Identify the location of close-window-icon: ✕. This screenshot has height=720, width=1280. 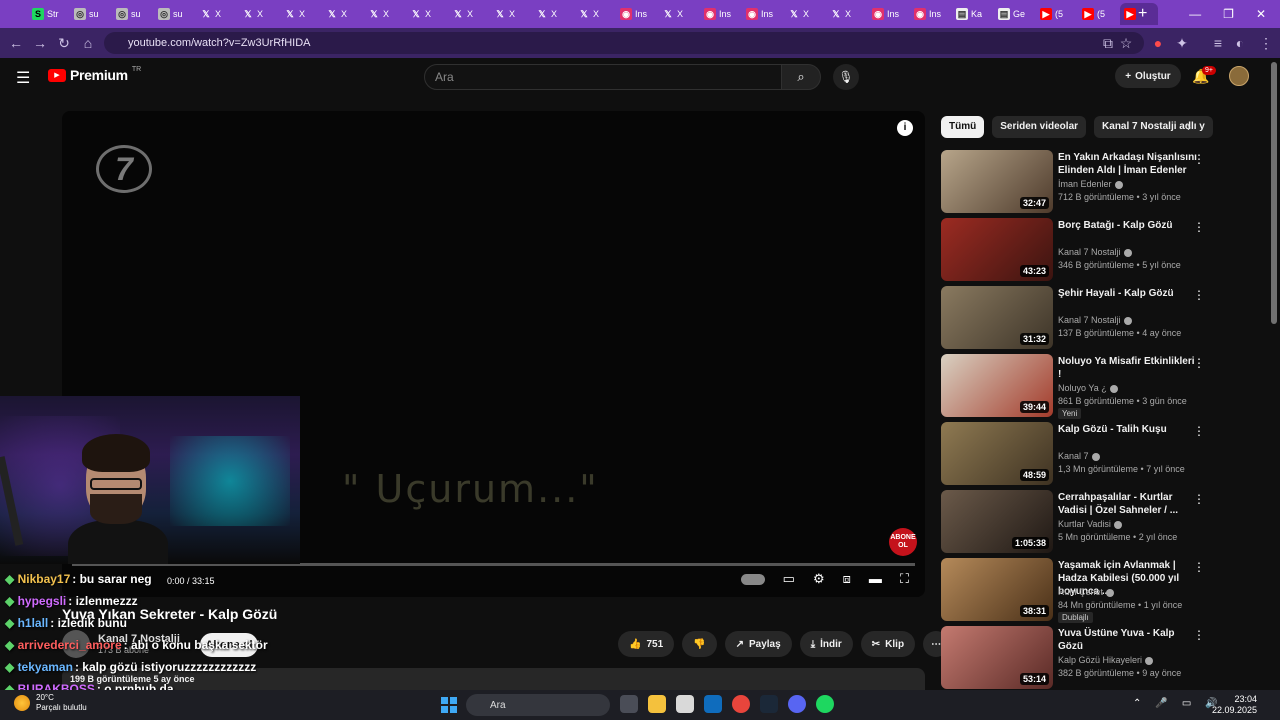
(1261, 14).